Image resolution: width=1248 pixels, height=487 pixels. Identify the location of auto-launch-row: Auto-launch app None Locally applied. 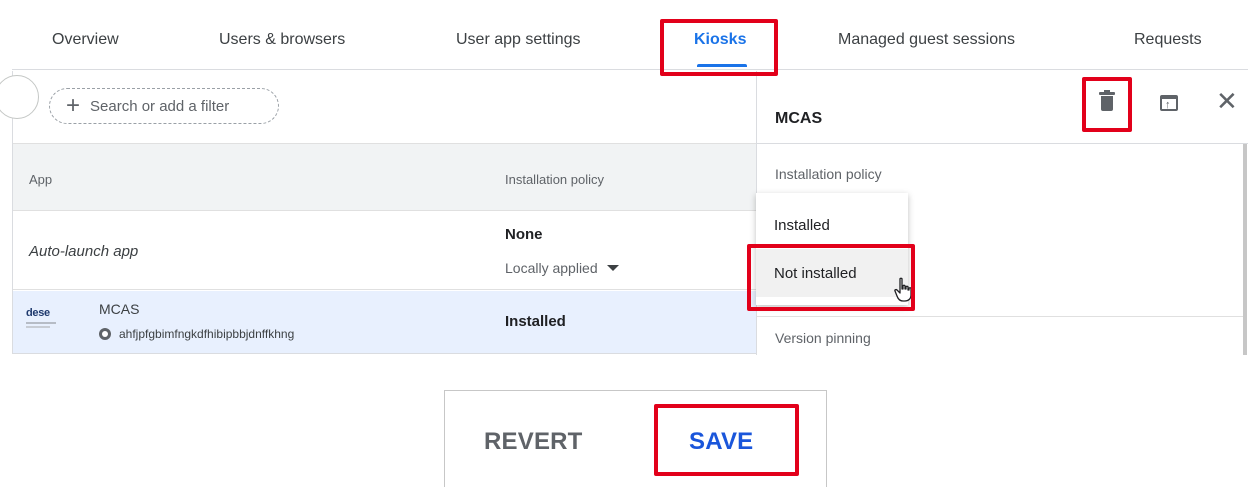
(384, 250).